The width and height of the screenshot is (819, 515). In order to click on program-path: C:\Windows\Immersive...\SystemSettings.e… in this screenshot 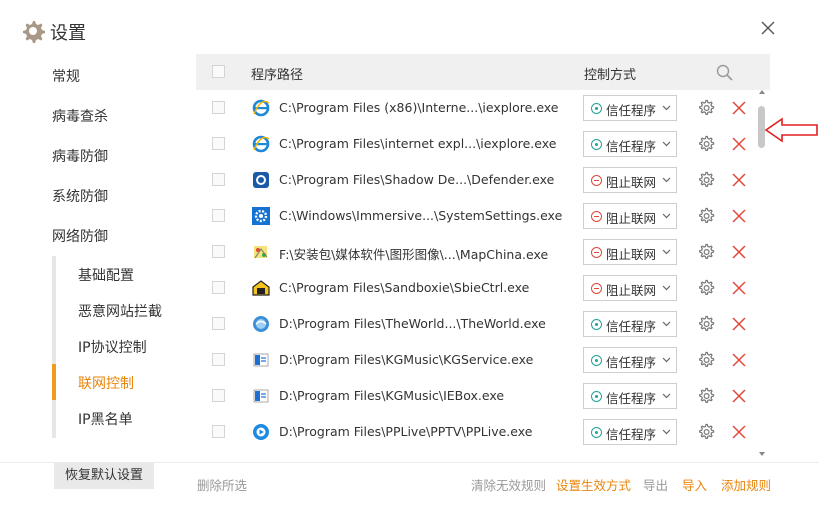, I will do `click(421, 215)`.